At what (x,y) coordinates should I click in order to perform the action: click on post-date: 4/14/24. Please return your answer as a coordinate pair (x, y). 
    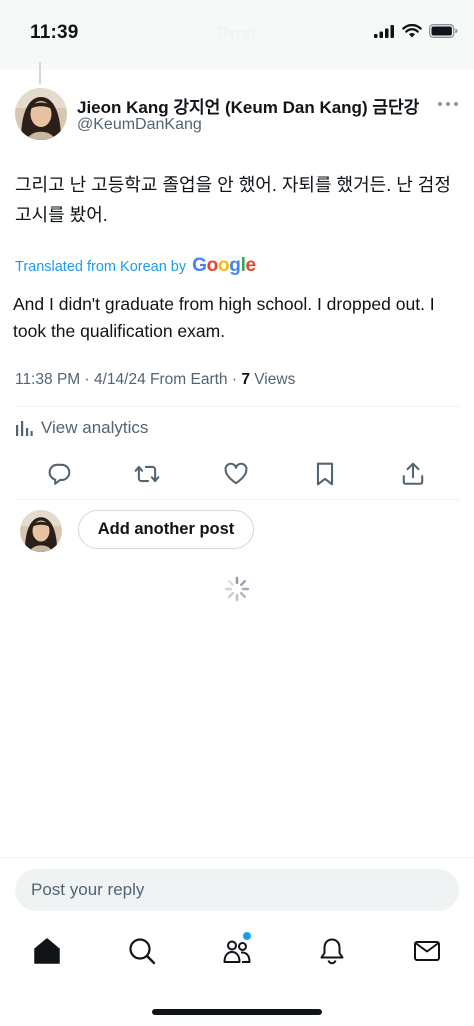
    Looking at the image, I should click on (120, 379).